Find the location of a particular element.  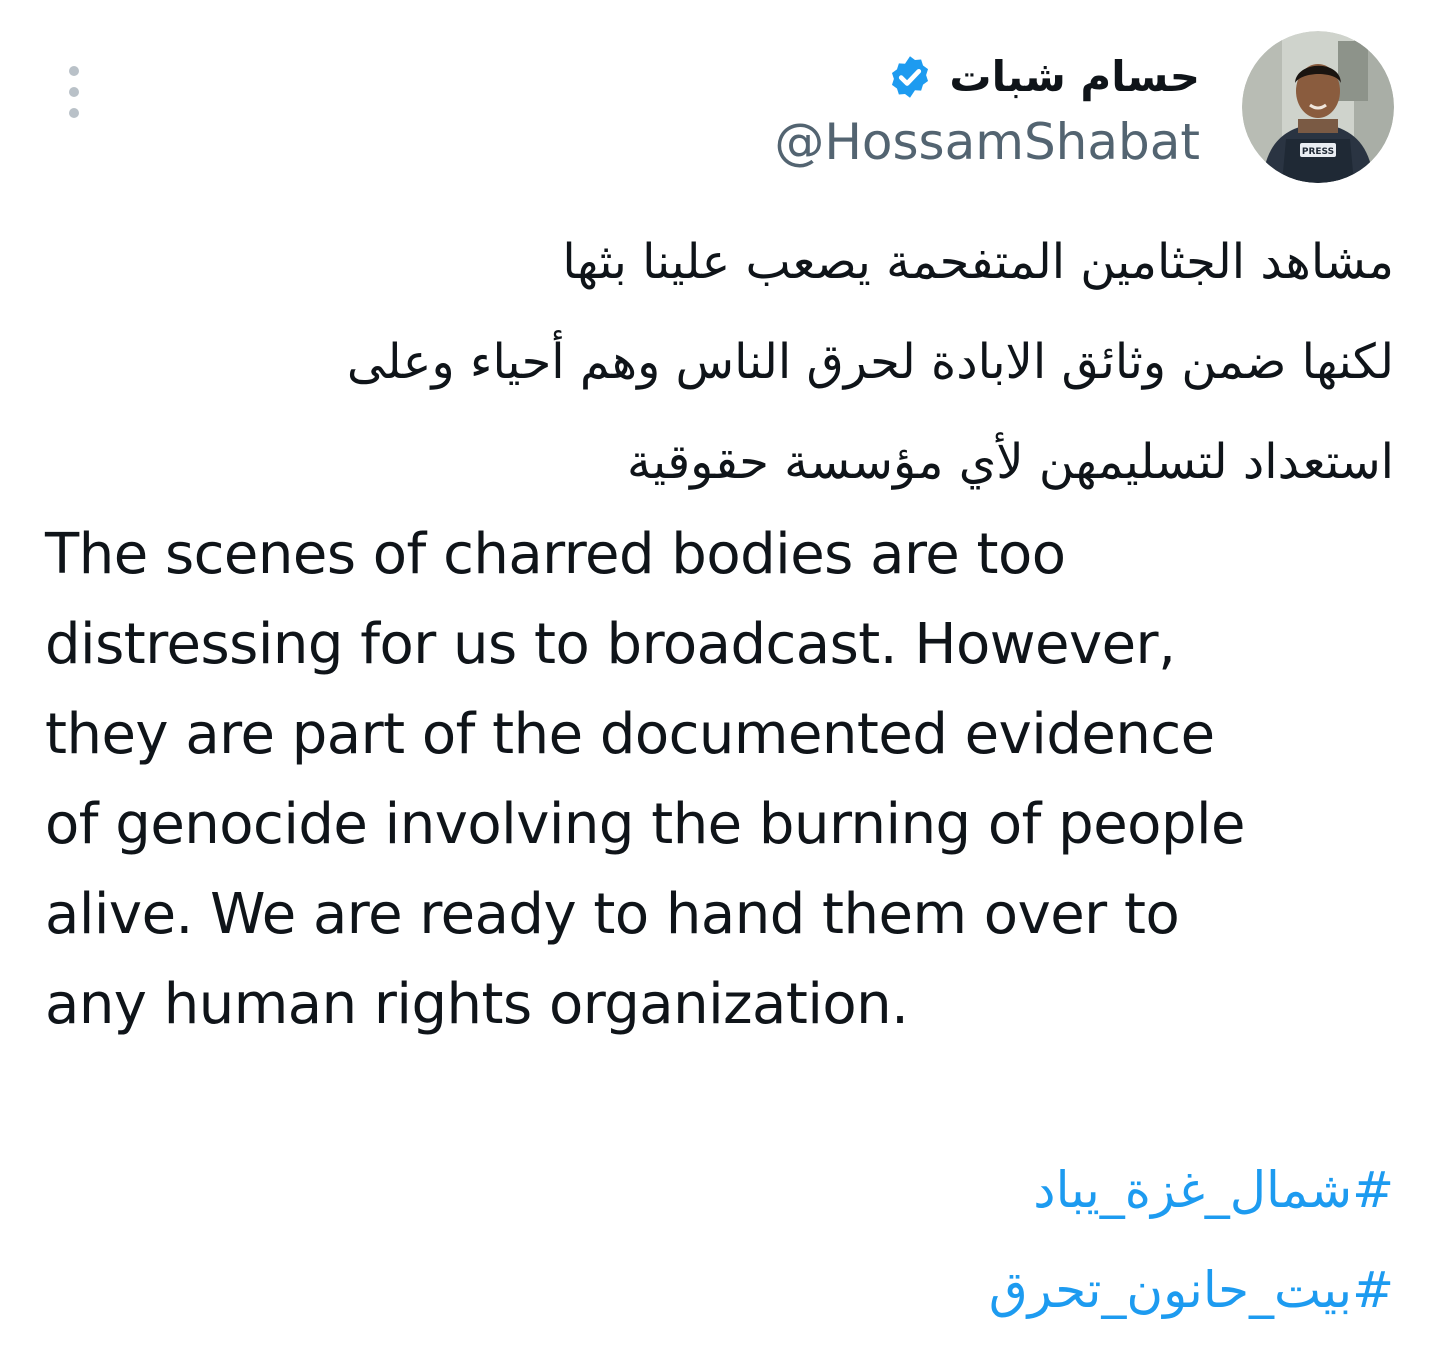

hashtag-list: #شمال_غزة_يباد #بيت_حانون_تحرق is located at coordinates (1191, 1240).